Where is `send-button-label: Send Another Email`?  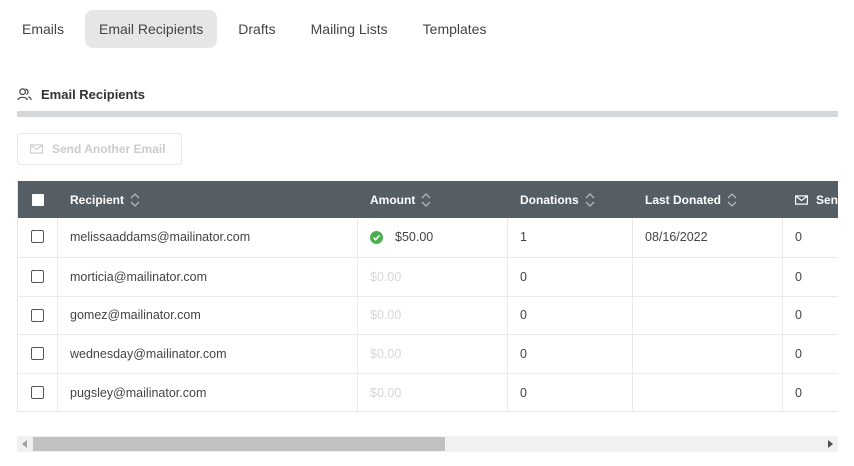
send-button-label: Send Another Email is located at coordinates (109, 149).